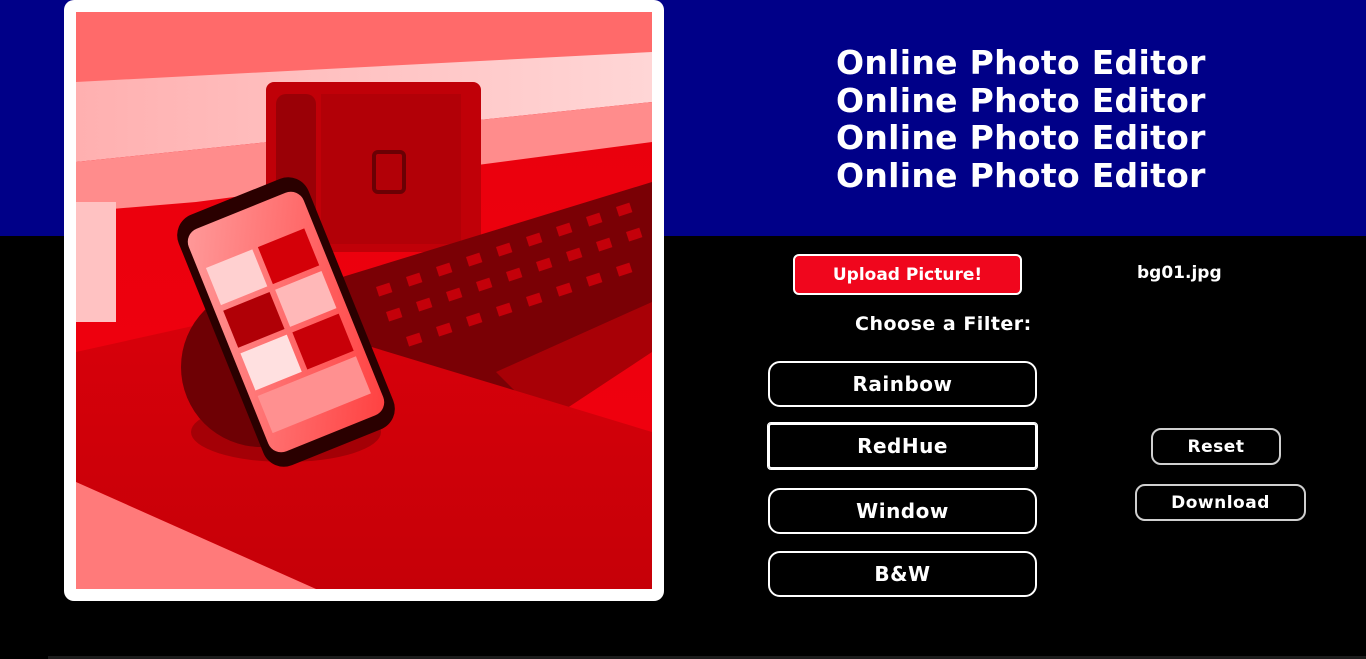 The image size is (1366, 659). I want to click on download-button: Download, so click(1220, 502).